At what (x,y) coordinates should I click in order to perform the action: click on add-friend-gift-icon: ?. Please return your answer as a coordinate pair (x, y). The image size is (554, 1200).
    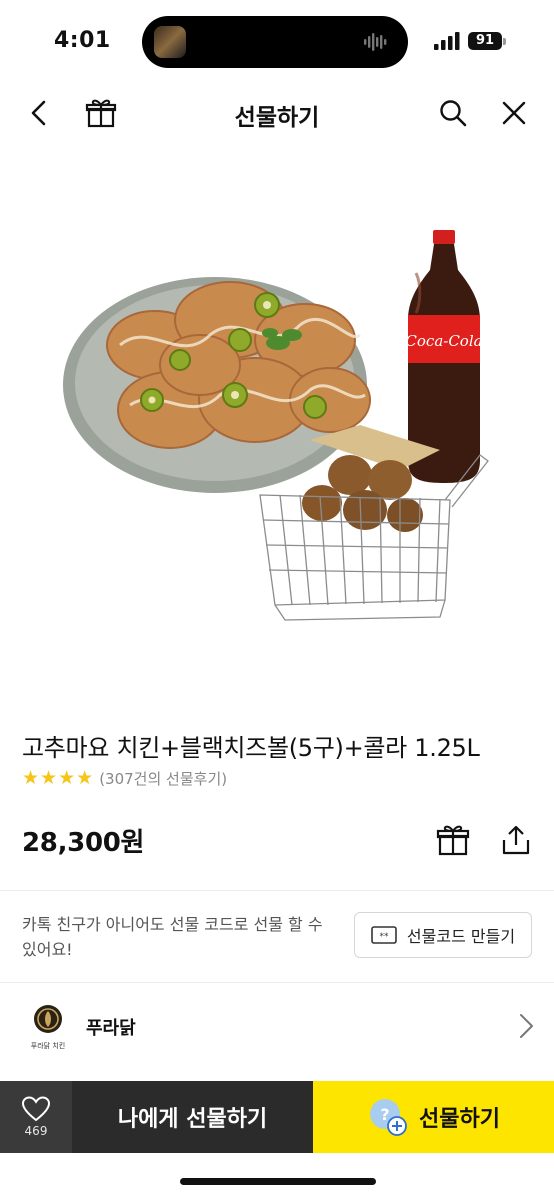
    Looking at the image, I should click on (388, 1117).